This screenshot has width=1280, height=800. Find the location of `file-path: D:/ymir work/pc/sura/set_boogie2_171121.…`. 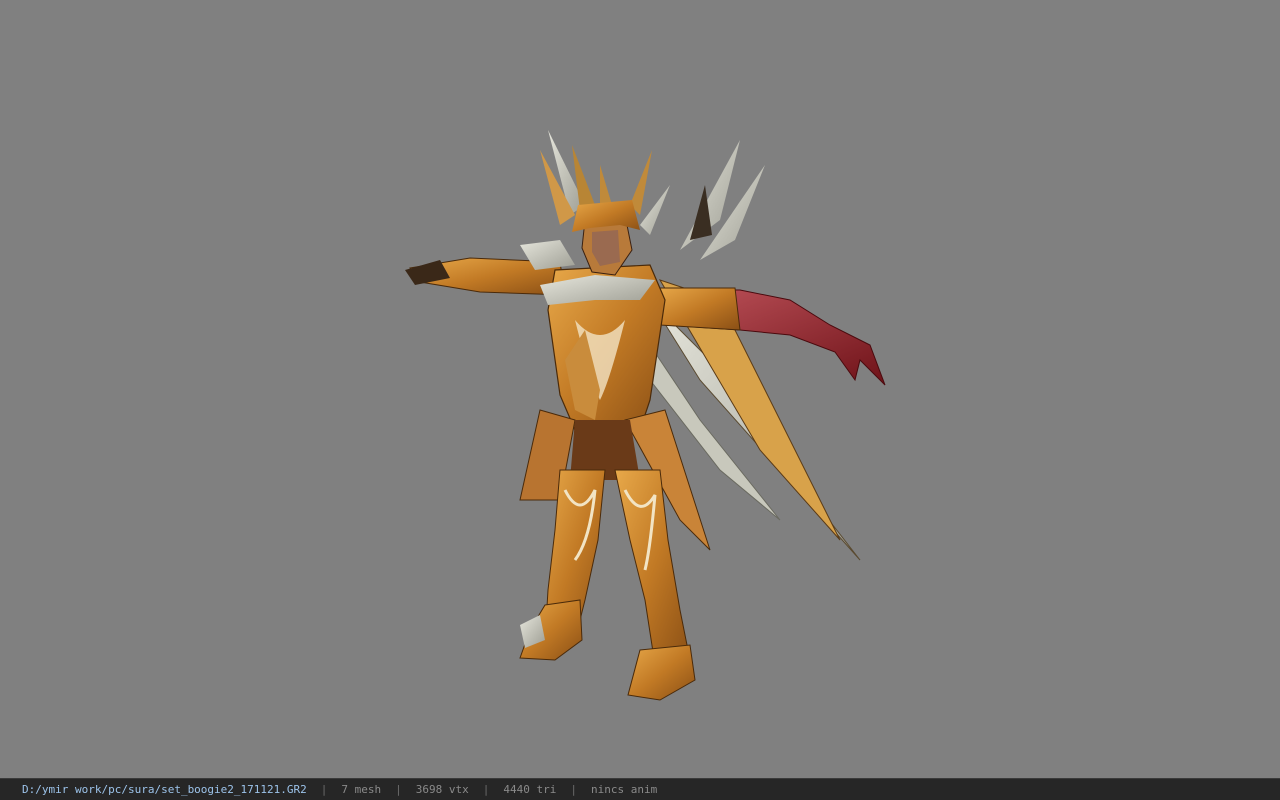

file-path: D:/ymir work/pc/sura/set_boogie2_171121.… is located at coordinates (164, 789).